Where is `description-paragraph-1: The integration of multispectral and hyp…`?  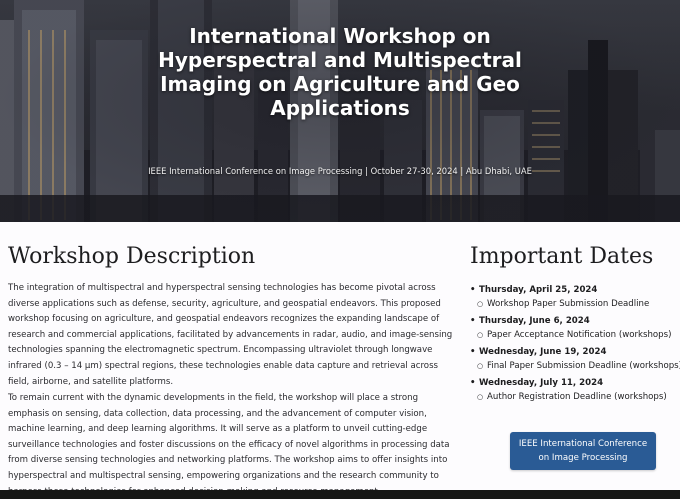 description-paragraph-1: The integration of multispectral and hyp… is located at coordinates (230, 335).